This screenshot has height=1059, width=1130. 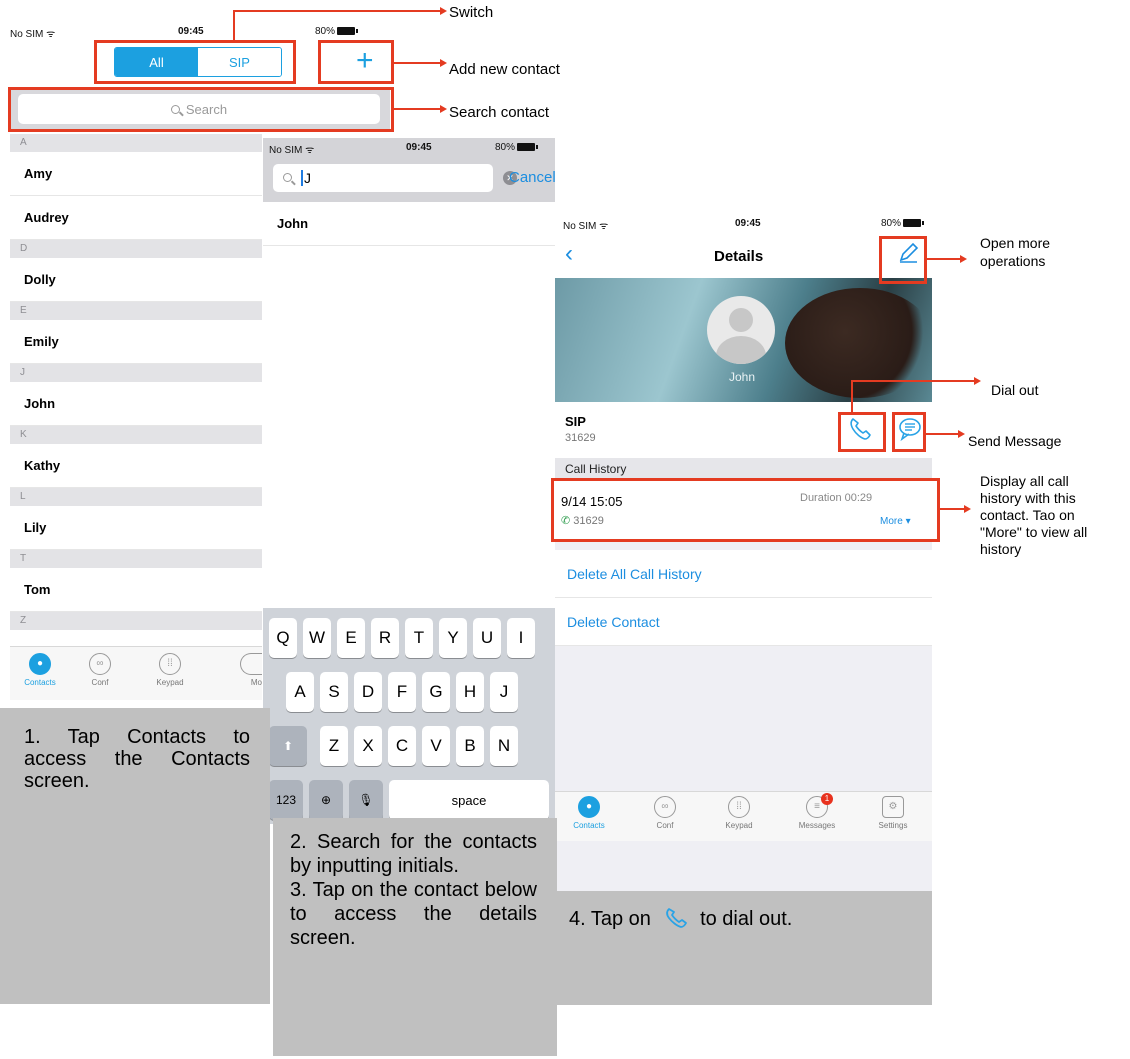 I want to click on key: Z, so click(x=334, y=746).